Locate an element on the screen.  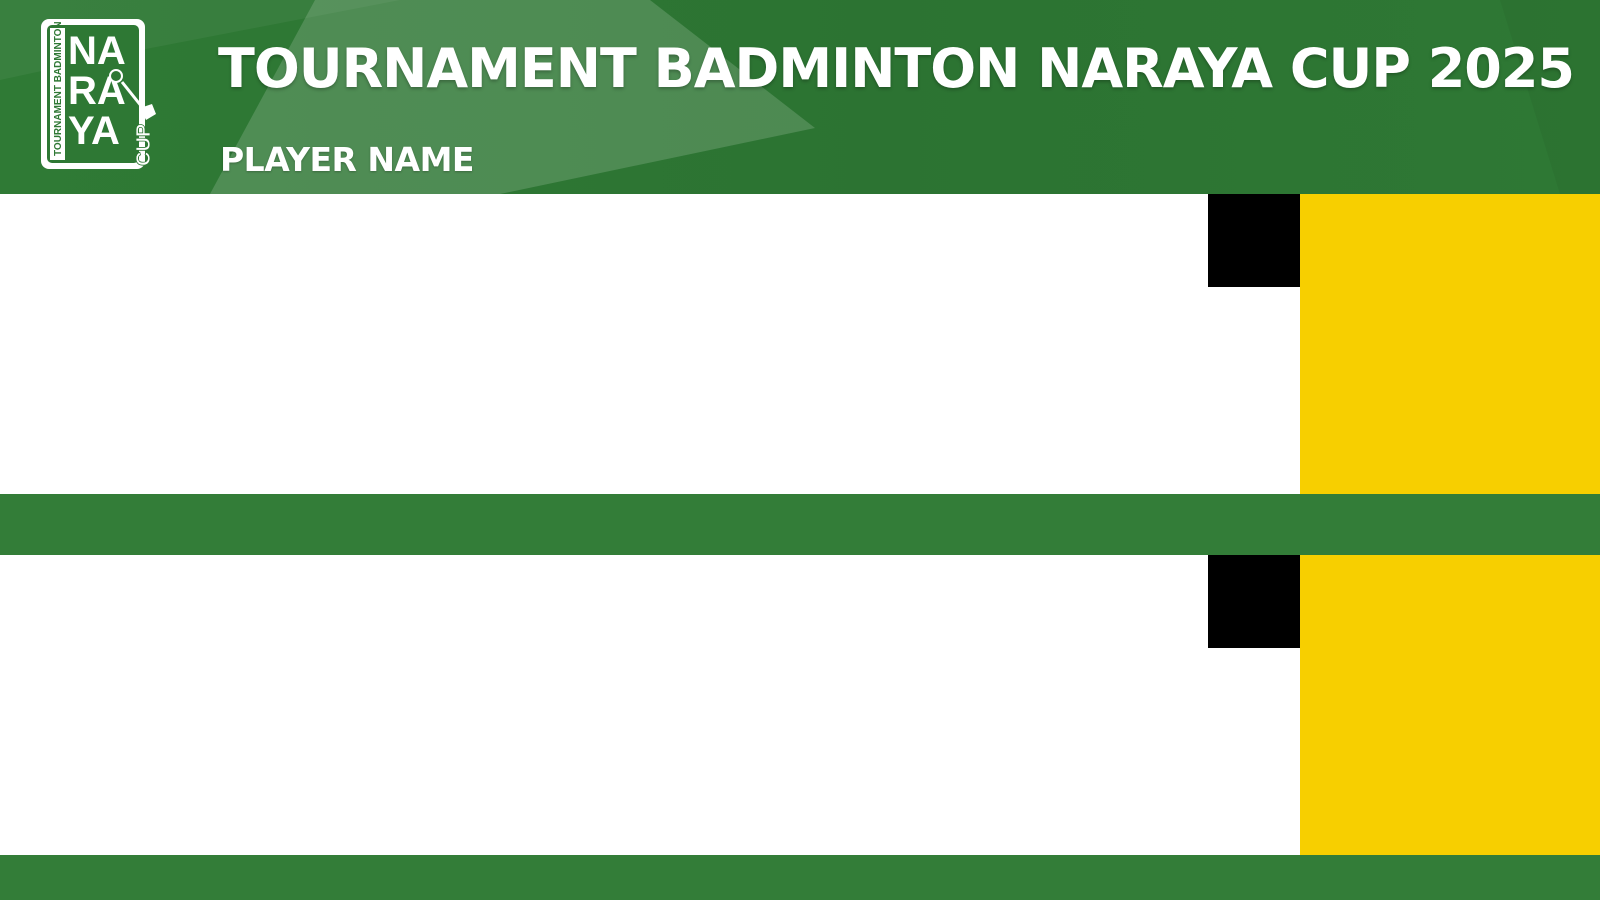
logo-side-text: TOURNAMENT BADMINTON is located at coordinates (58, 88).